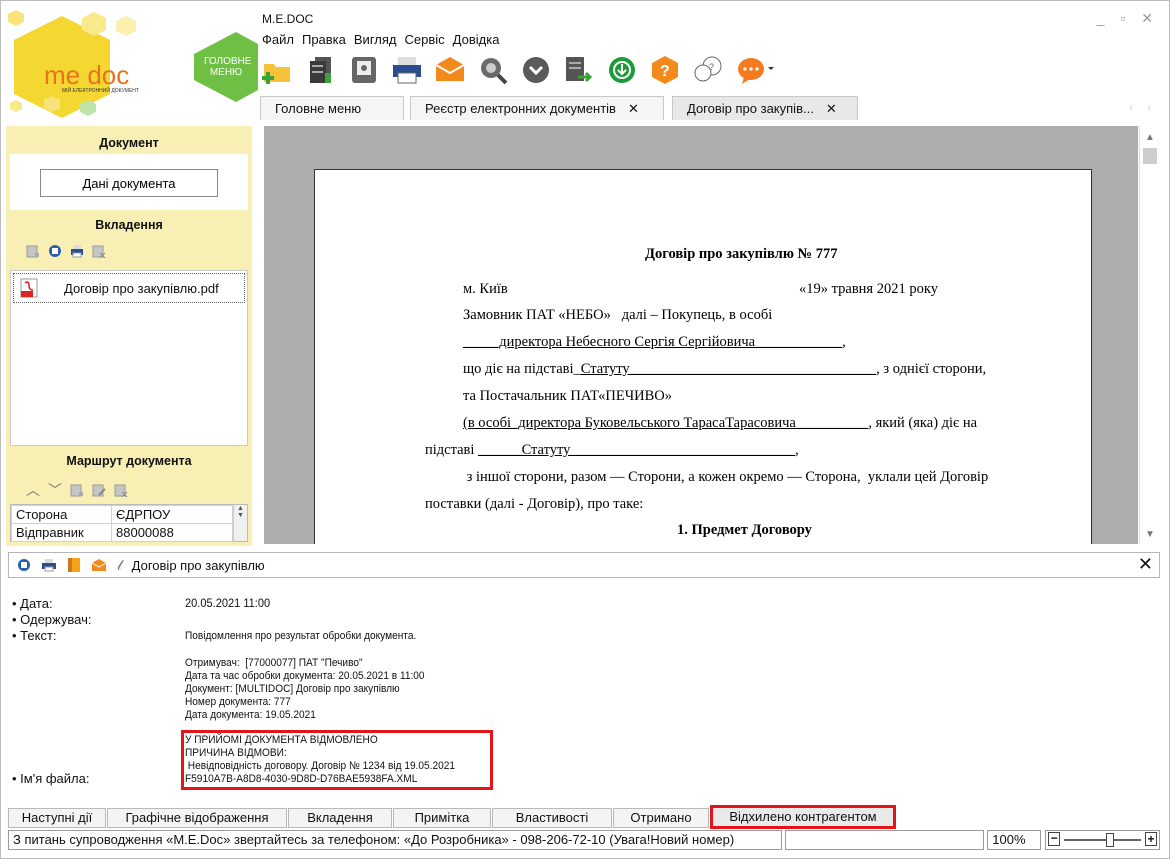  What do you see at coordinates (51, 778) in the screenshot?
I see `filename-label: • Ім'я файла:` at bounding box center [51, 778].